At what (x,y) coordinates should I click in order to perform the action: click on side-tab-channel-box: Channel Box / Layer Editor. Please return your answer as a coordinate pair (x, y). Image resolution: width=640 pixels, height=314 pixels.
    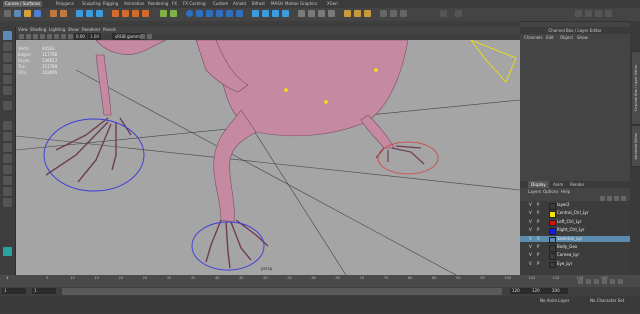
    Looking at the image, I should click on (635, 88).